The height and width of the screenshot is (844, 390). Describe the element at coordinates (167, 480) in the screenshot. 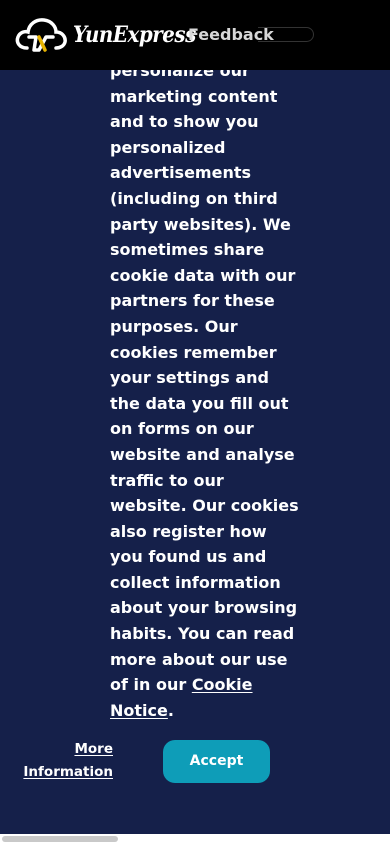

I see `cookie-text-line: traffic to our` at that location.